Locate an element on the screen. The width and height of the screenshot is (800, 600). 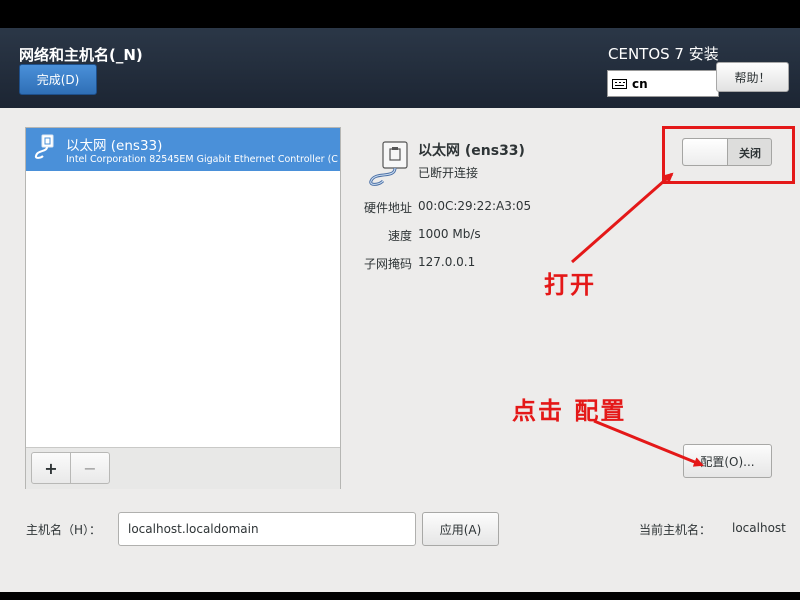
keyboard-layout-indicator: cn is located at coordinates (663, 83).